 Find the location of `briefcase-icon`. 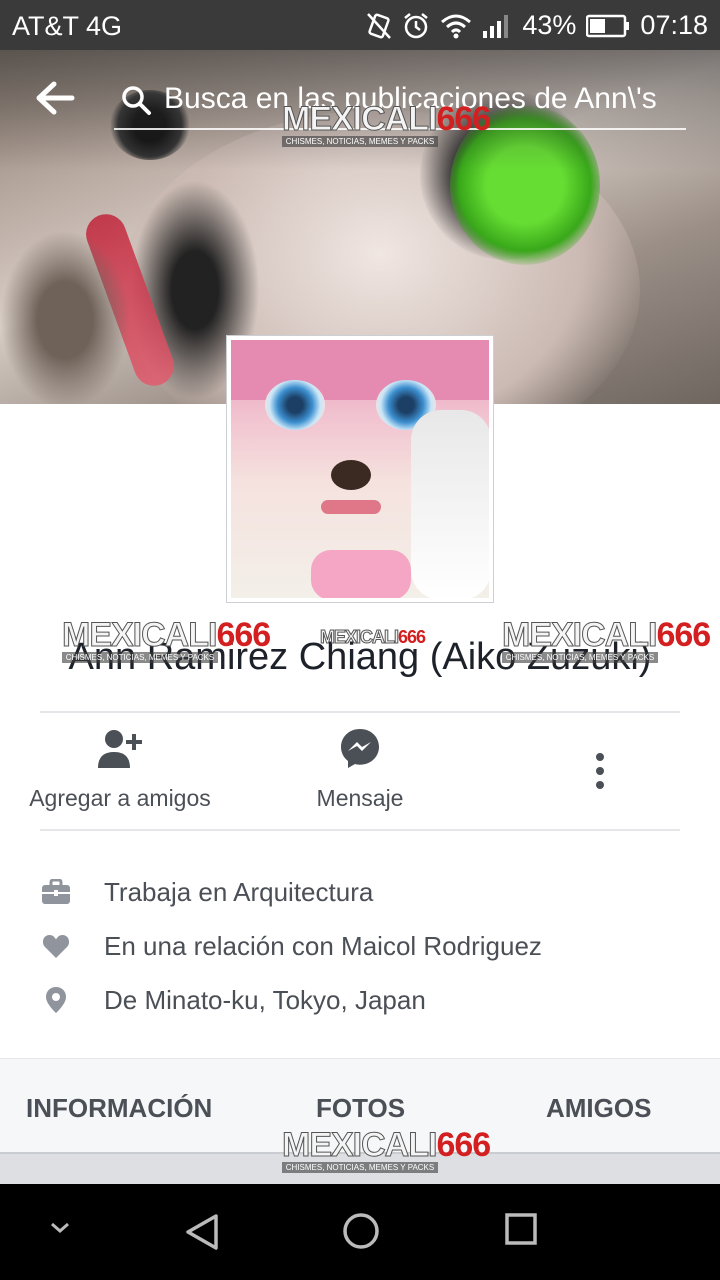

briefcase-icon is located at coordinates (56, 892).